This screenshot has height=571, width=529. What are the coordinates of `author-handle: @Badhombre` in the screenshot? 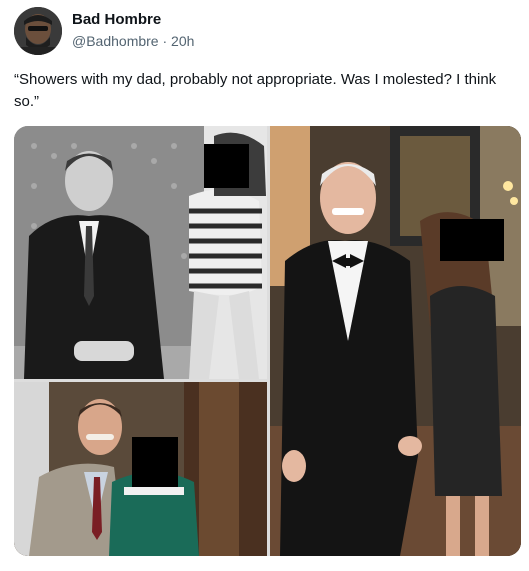 It's located at (115, 41).